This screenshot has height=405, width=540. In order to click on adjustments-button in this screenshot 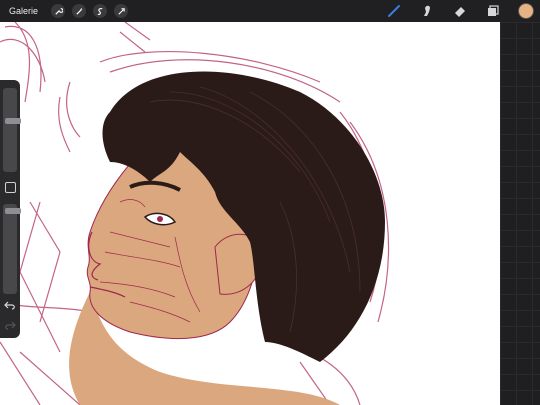, I will do `click(79, 11)`.